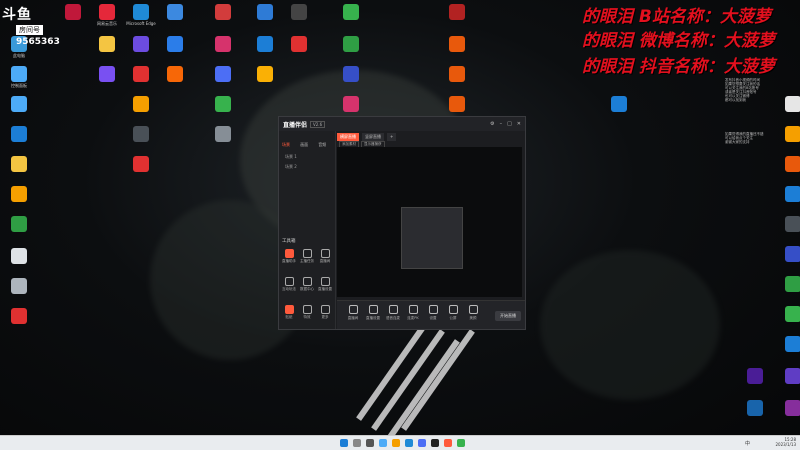 The height and width of the screenshot is (450, 800). I want to click on tab-scene: 场景, so click(286, 145).